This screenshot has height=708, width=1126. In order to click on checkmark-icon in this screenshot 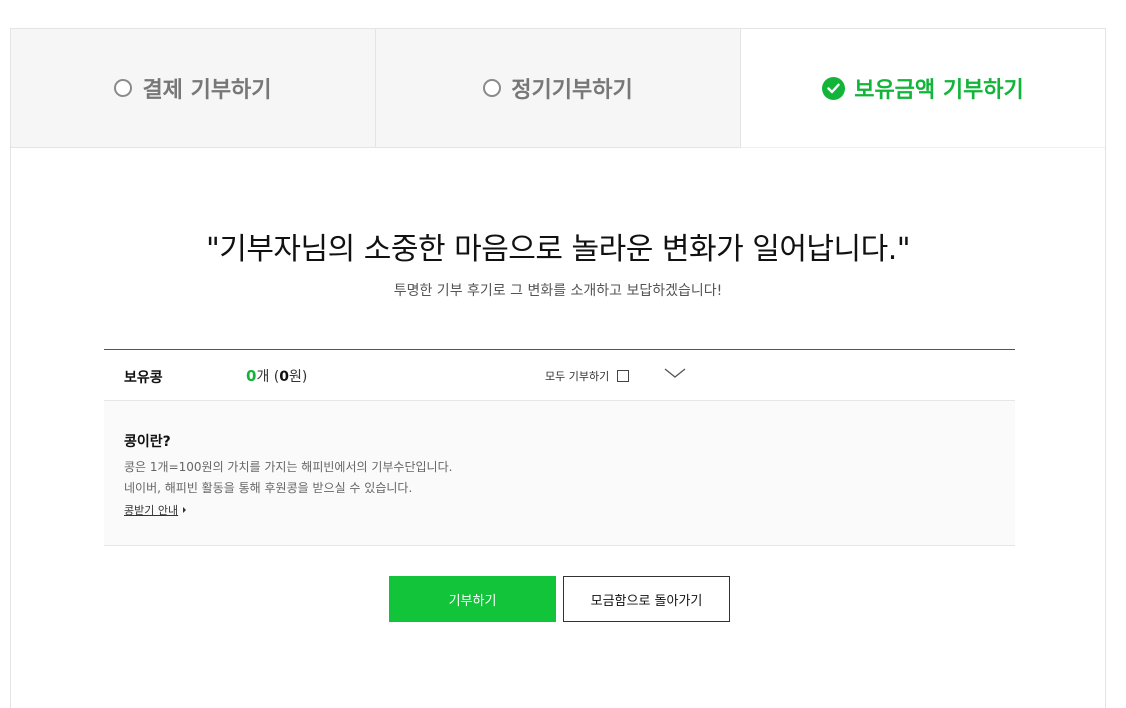, I will do `click(833, 88)`.